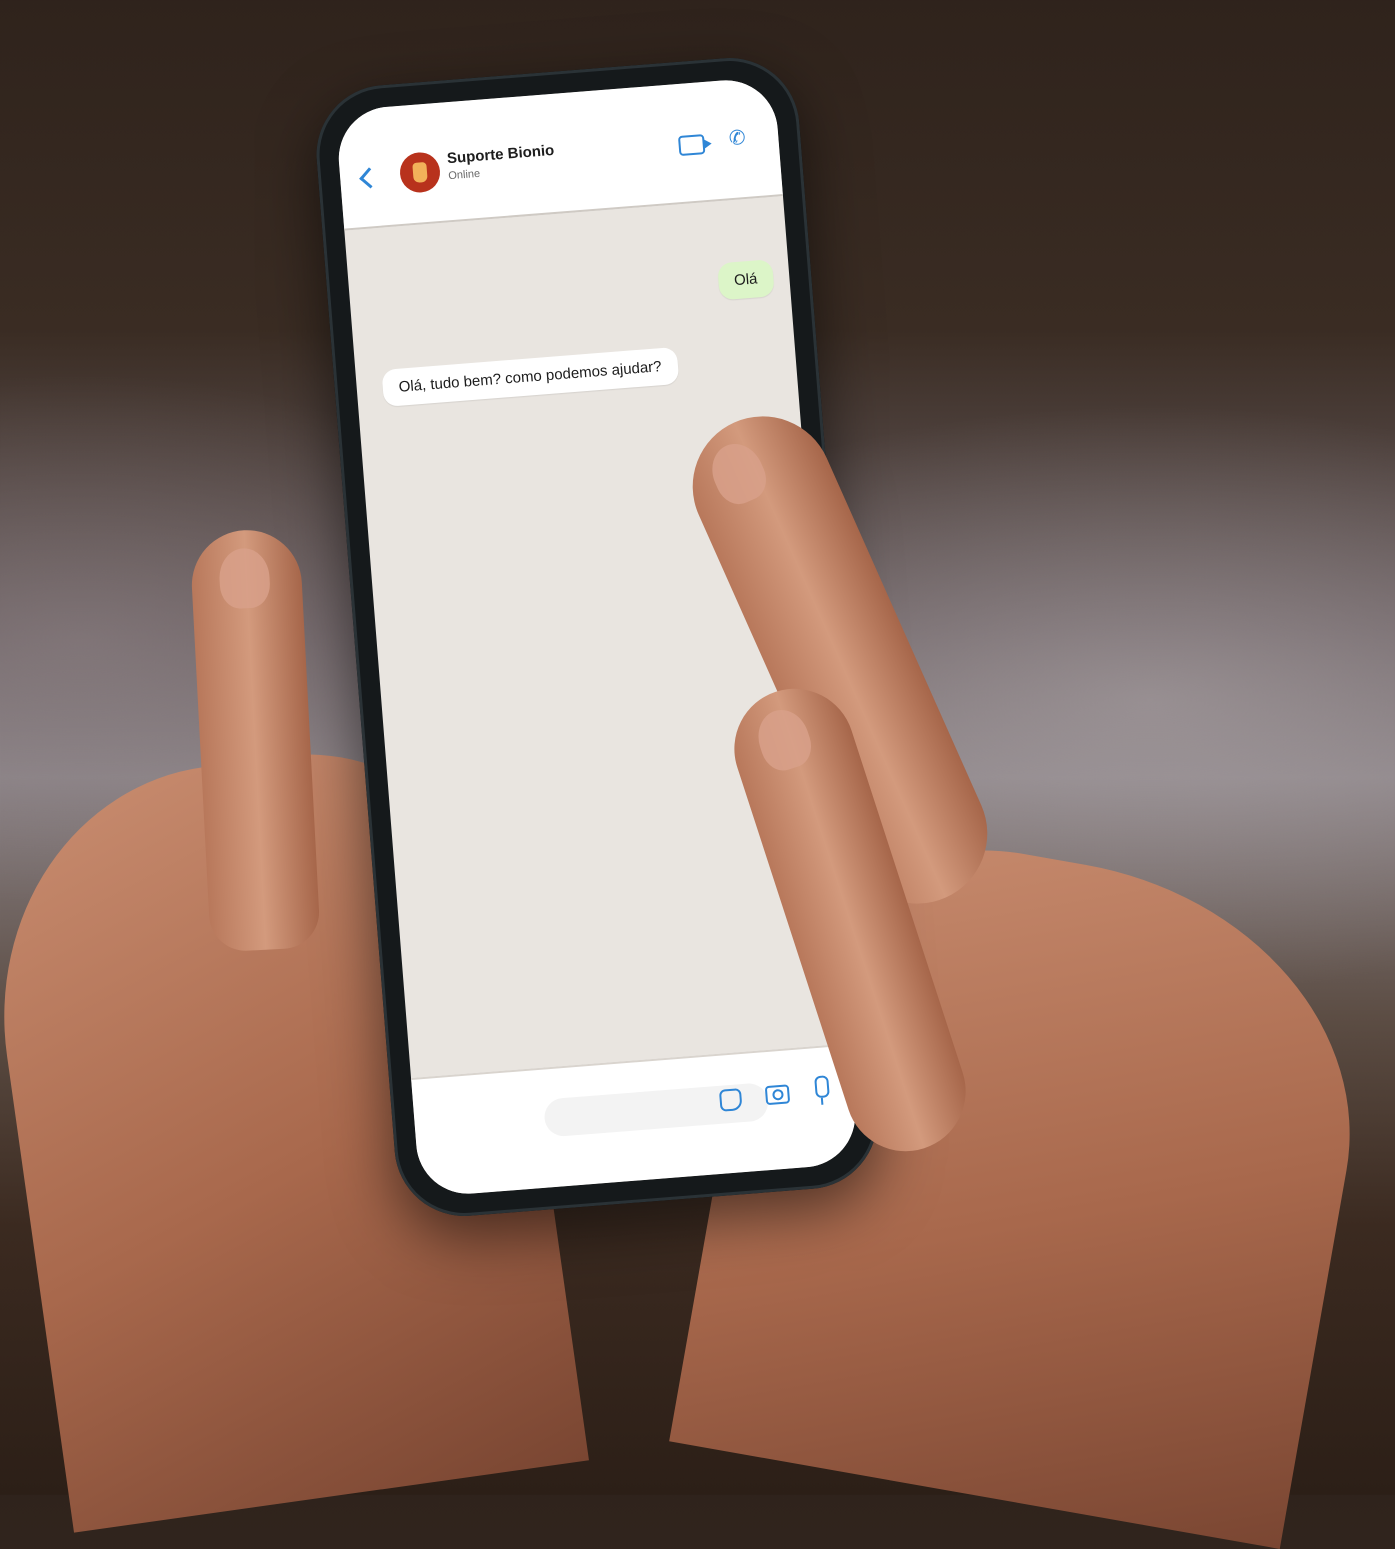  I want to click on avatar-logo-icon, so click(420, 172).